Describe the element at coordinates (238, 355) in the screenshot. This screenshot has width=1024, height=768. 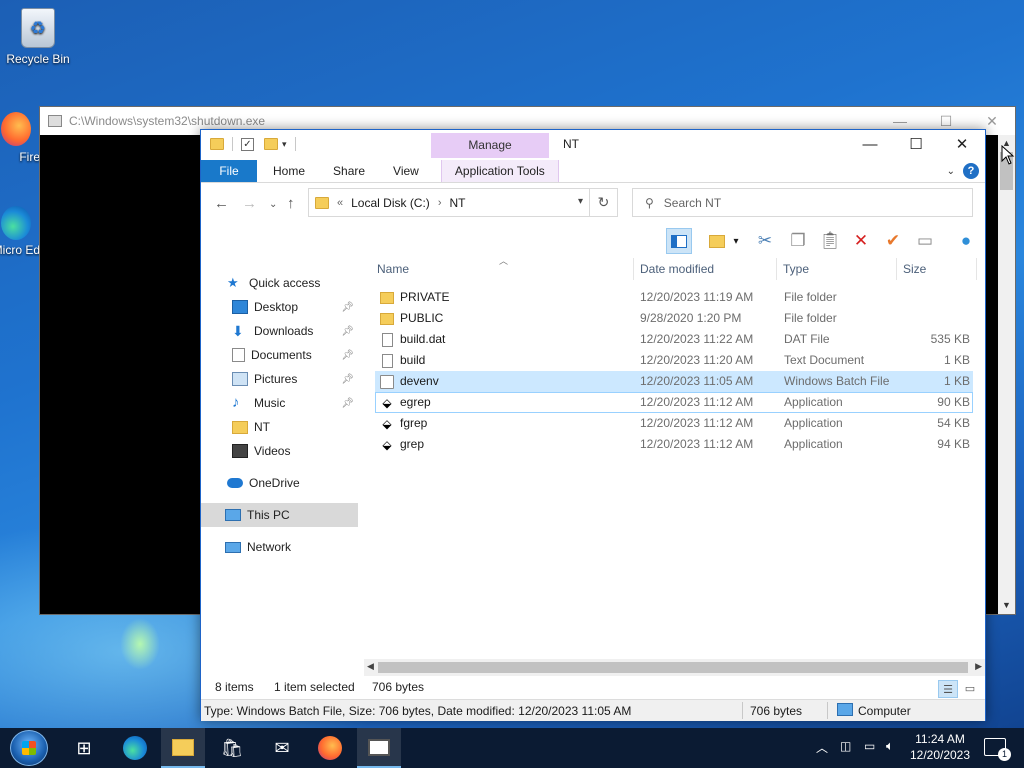
I see `documents-icon` at that location.